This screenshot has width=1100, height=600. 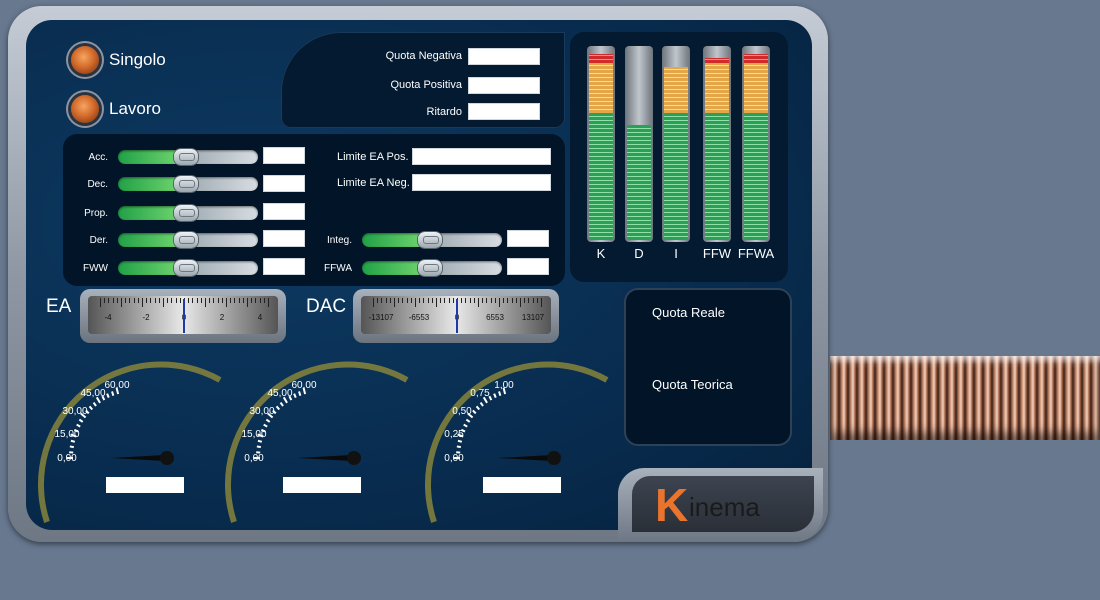 What do you see at coordinates (354, 458) in the screenshot?
I see `gauge-hub` at bounding box center [354, 458].